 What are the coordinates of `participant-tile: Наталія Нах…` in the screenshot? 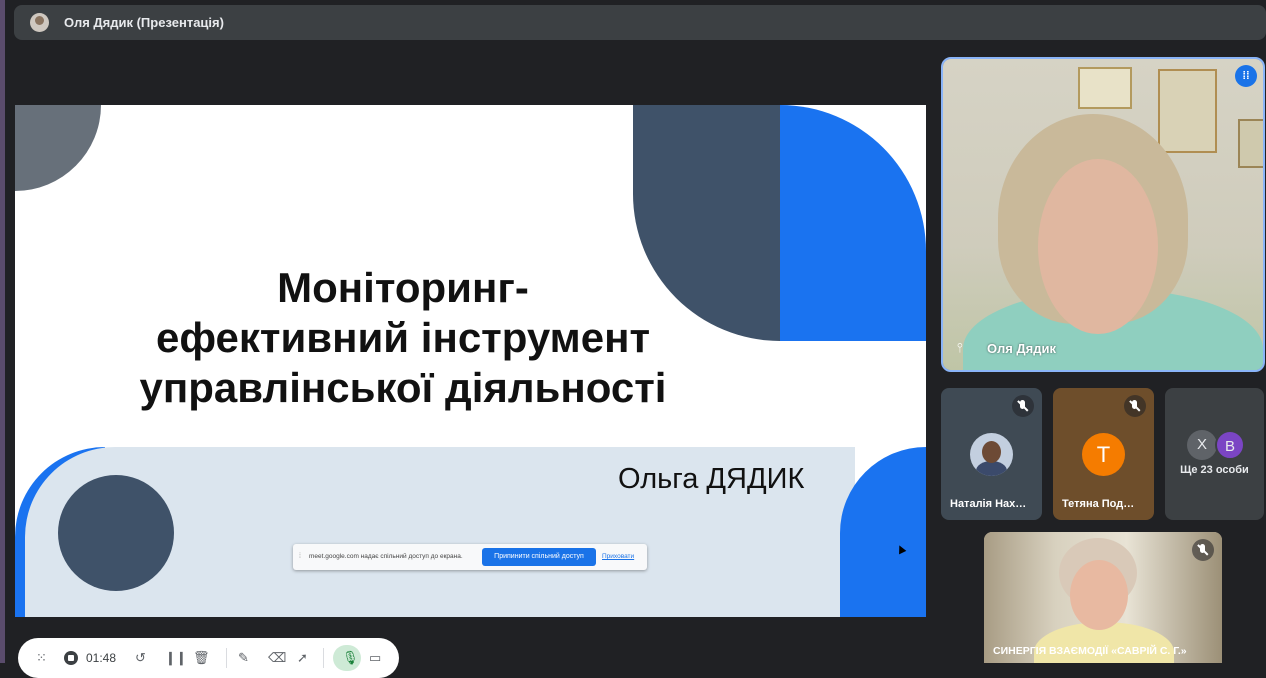 It's located at (991, 454).